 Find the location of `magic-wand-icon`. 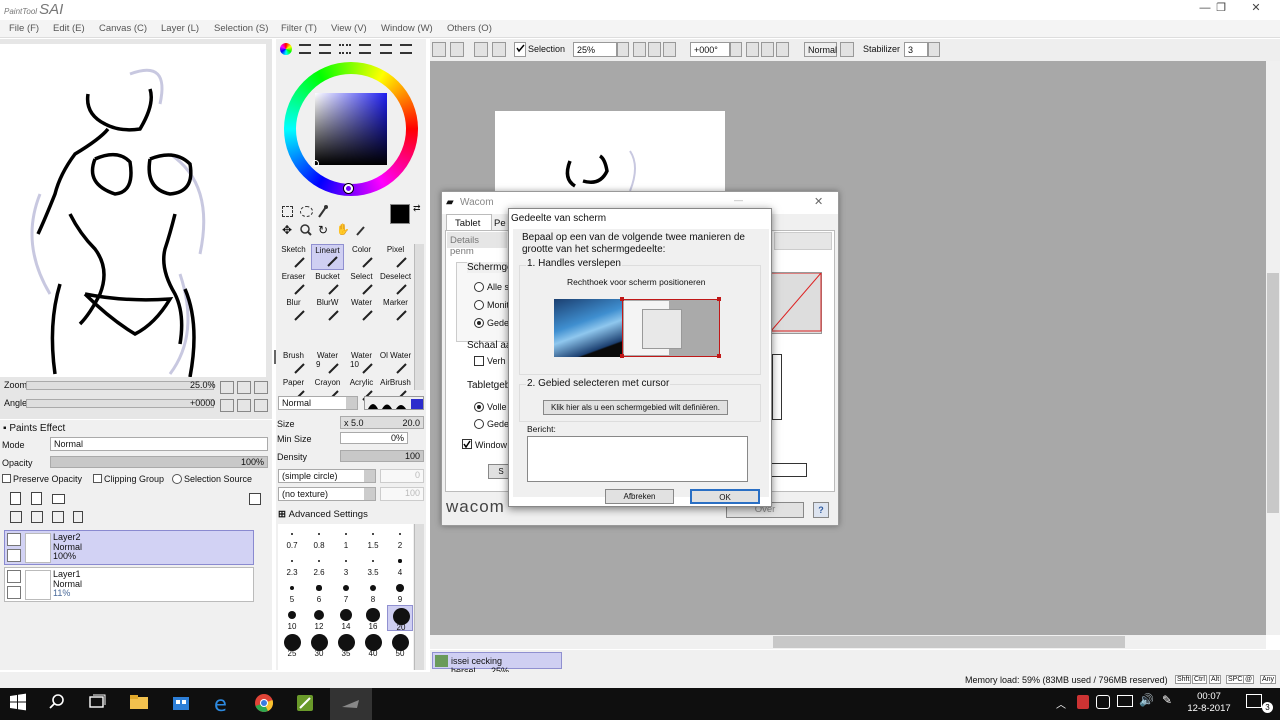

magic-wand-icon is located at coordinates (323, 211).